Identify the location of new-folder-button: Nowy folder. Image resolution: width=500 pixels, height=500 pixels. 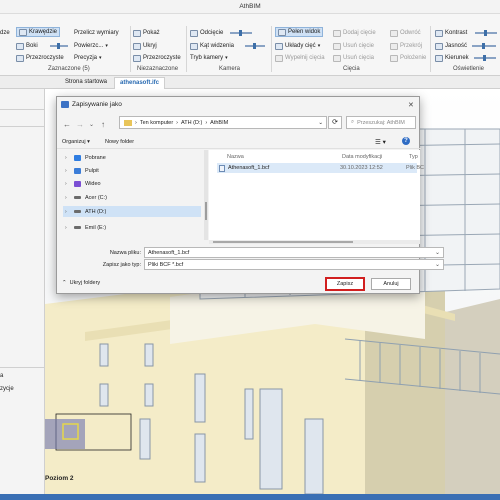
(119, 142).